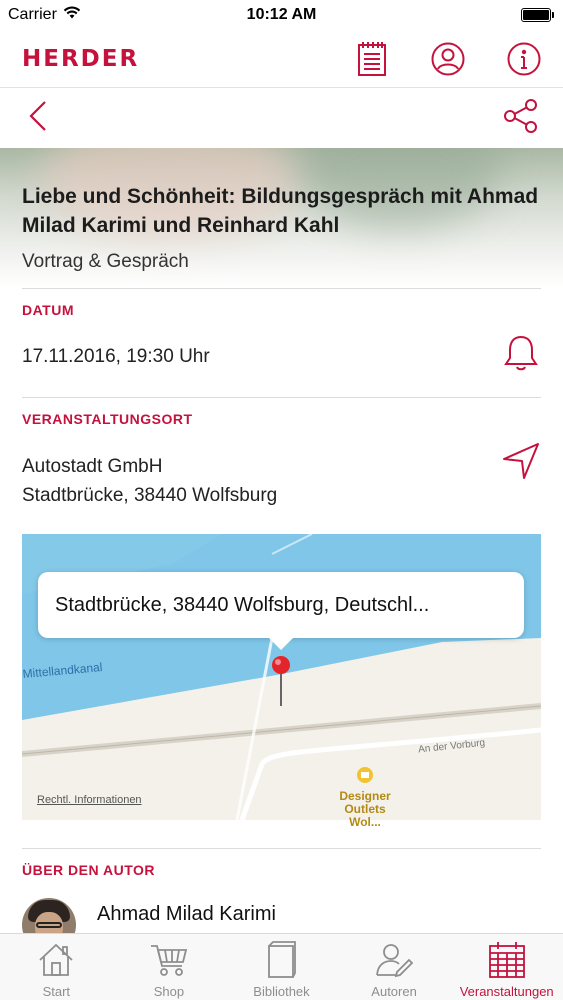 Image resolution: width=563 pixels, height=1000 pixels. I want to click on venue-label: VERANSTALTUNGSORT, so click(107, 419).